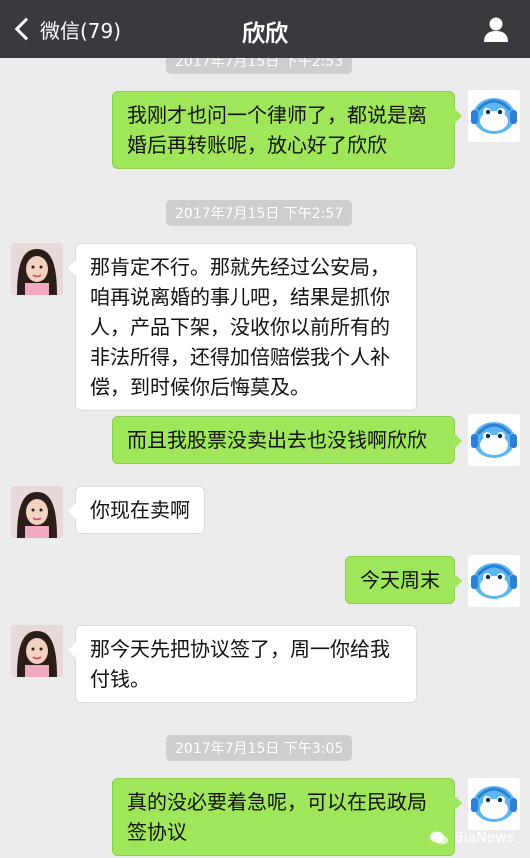 This screenshot has height=858, width=530. Describe the element at coordinates (26, 29) in the screenshot. I see `chevron-left-icon` at that location.